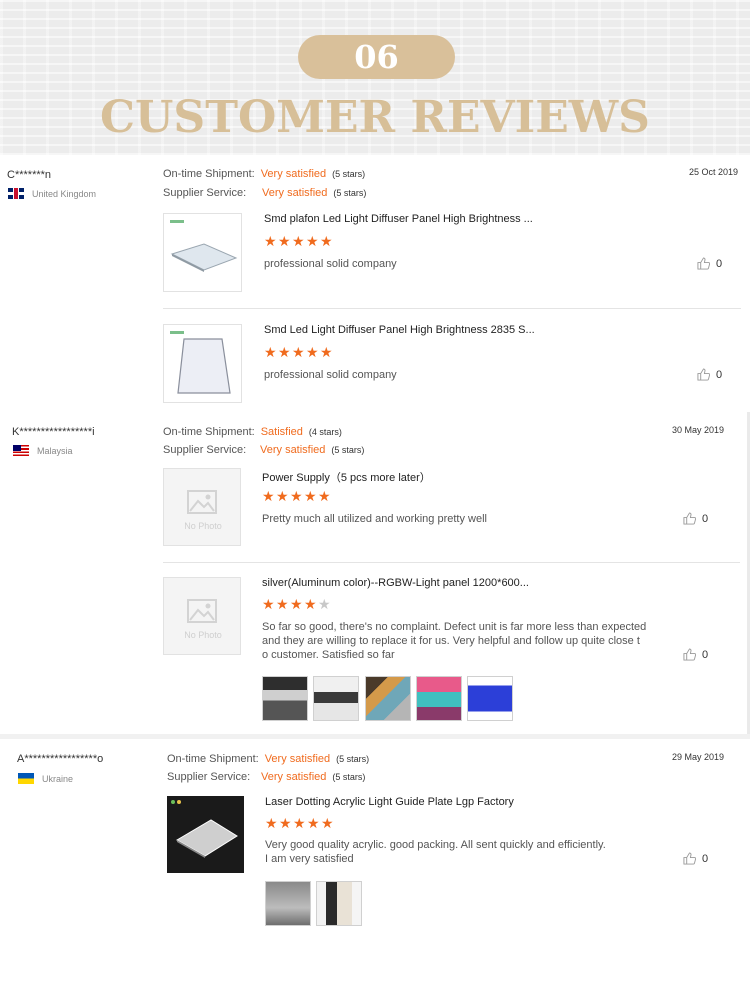 This screenshot has height=997, width=750. I want to click on reviewer-country: United Kingdom, so click(52, 193).